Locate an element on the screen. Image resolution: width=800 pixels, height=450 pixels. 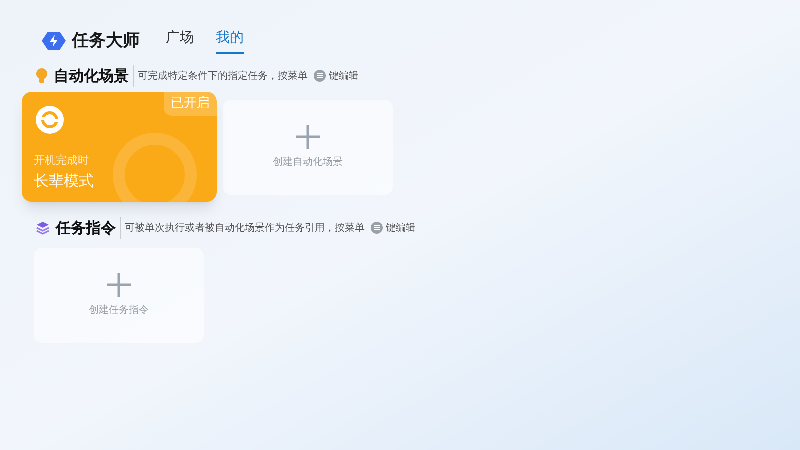
nav-tab: 广场 is located at coordinates (180, 41).